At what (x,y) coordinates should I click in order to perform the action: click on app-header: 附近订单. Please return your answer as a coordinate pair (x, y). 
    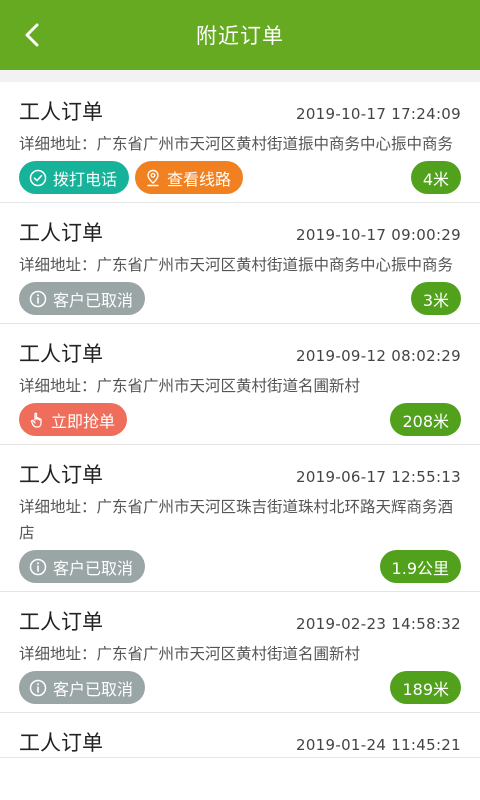
    Looking at the image, I should click on (240, 35).